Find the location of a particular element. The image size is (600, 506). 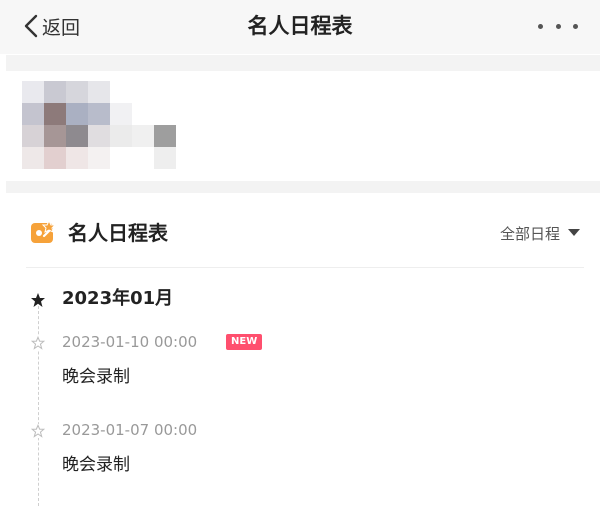

month-heading: 2023年01月 is located at coordinates (118, 298).